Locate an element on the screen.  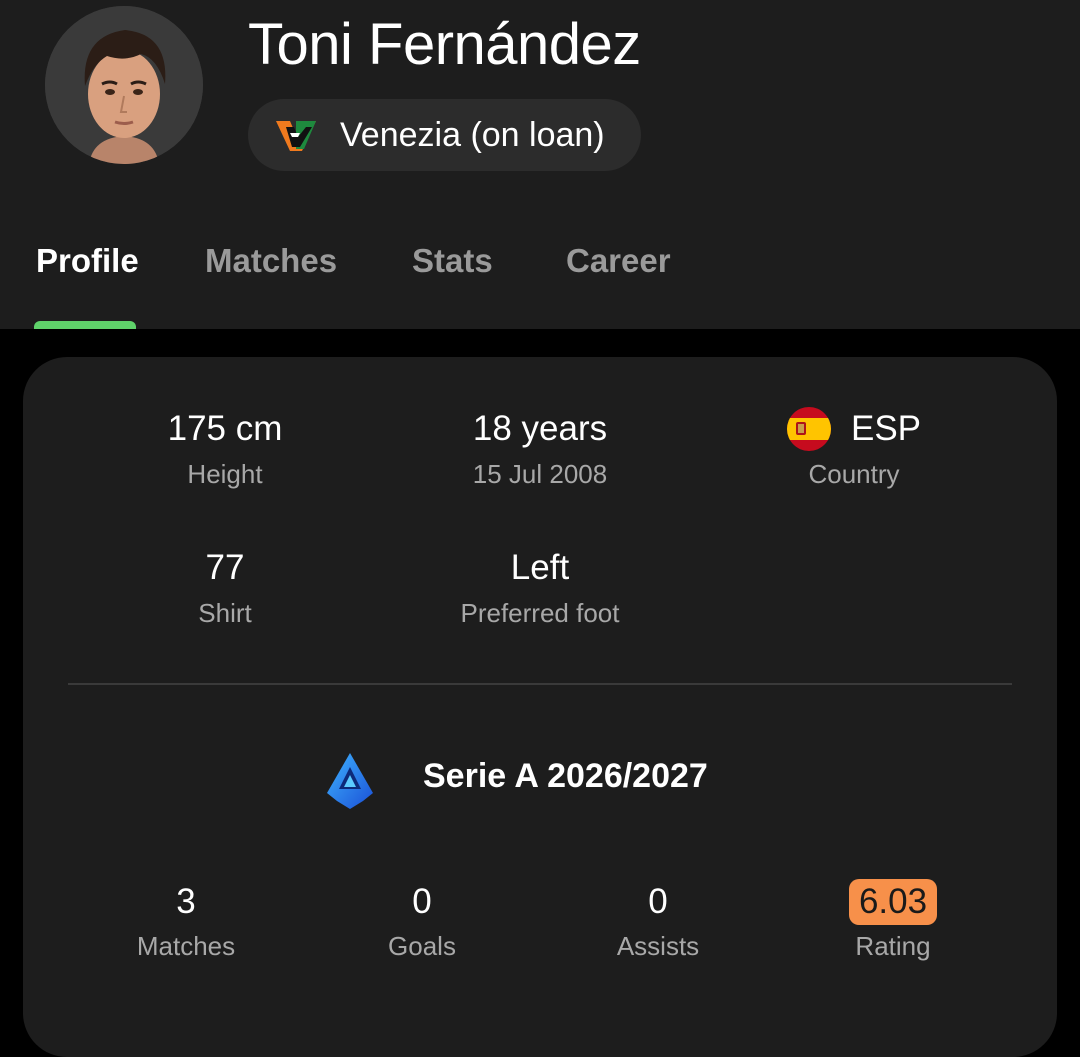
tab-career: Career is located at coordinates (618, 261).